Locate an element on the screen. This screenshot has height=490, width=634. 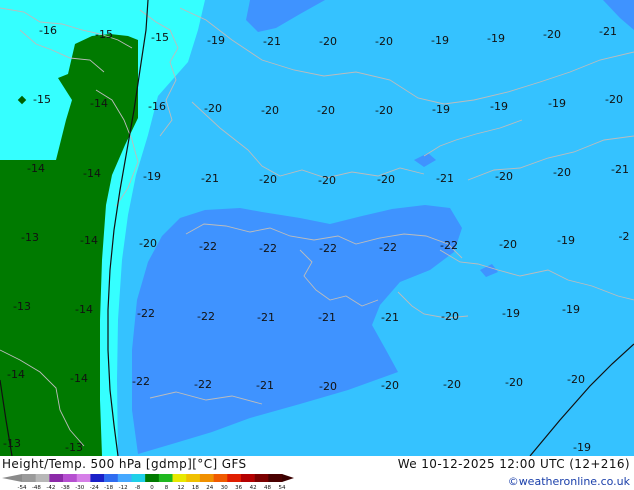
color-scale-tick-label: 8 is located at coordinates (167, 487).